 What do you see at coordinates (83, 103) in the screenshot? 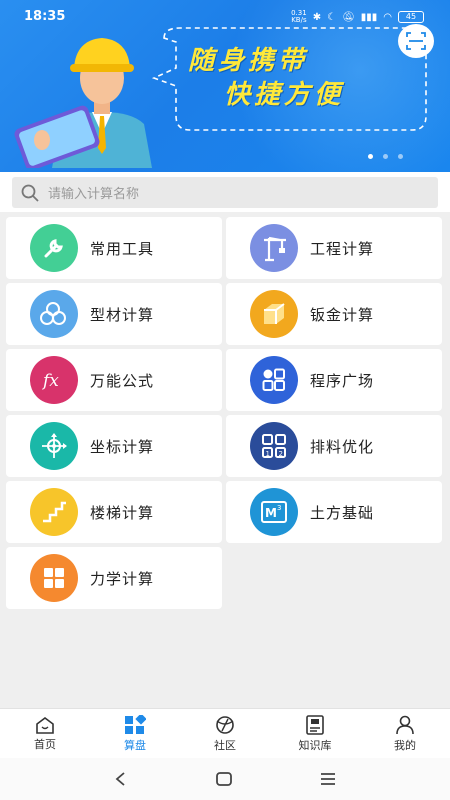
I see `worker-illustration` at bounding box center [83, 103].